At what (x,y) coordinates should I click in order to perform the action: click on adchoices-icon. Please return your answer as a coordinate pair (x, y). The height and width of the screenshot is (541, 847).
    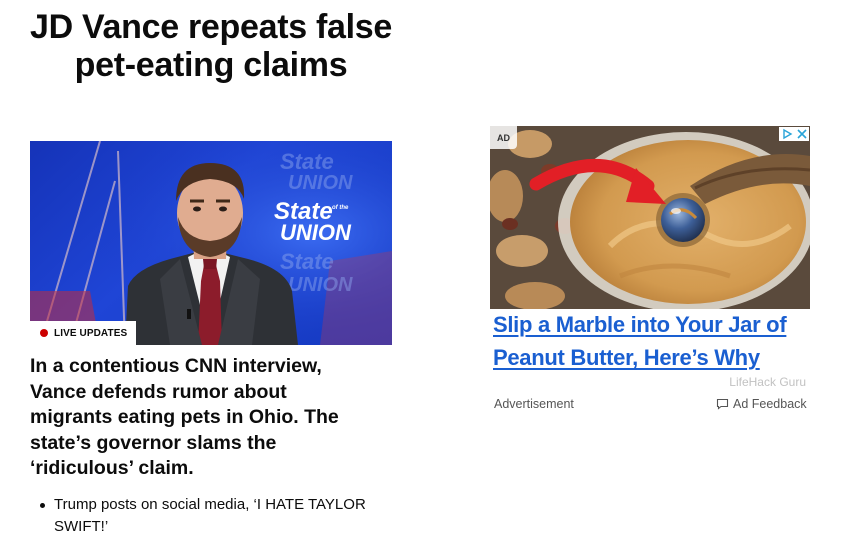
    Looking at the image, I should click on (794, 134).